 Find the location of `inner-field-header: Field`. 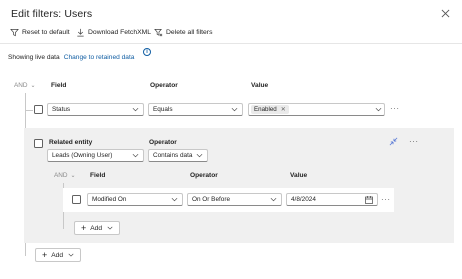

inner-field-header: Field is located at coordinates (98, 175).